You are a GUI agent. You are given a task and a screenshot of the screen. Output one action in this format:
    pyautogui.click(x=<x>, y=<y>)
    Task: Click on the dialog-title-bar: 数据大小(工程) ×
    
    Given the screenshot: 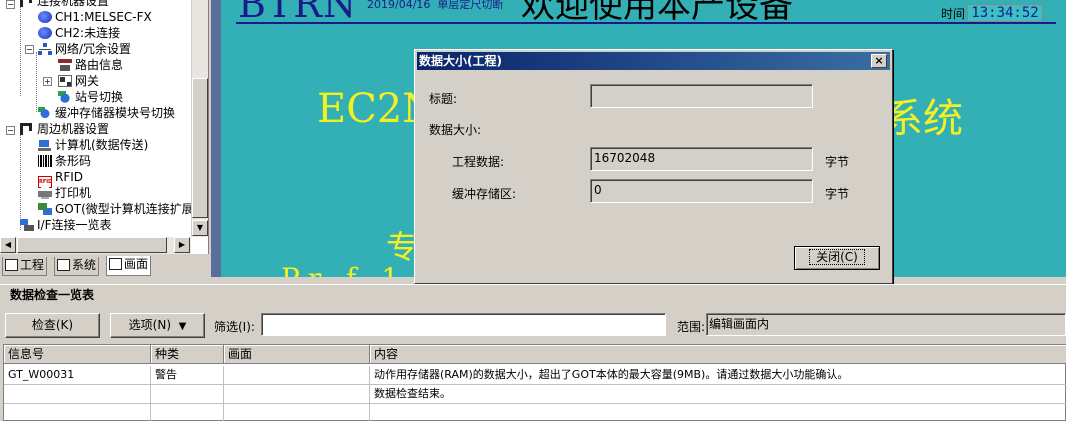 What is the action you would take?
    pyautogui.click(x=653, y=61)
    